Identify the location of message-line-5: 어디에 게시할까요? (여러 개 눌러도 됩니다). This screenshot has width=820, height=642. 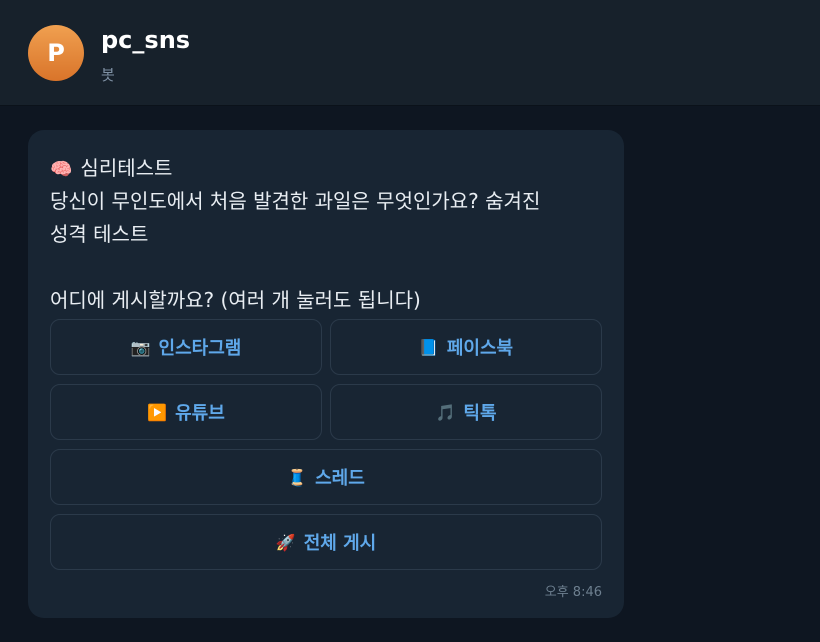
(235, 300).